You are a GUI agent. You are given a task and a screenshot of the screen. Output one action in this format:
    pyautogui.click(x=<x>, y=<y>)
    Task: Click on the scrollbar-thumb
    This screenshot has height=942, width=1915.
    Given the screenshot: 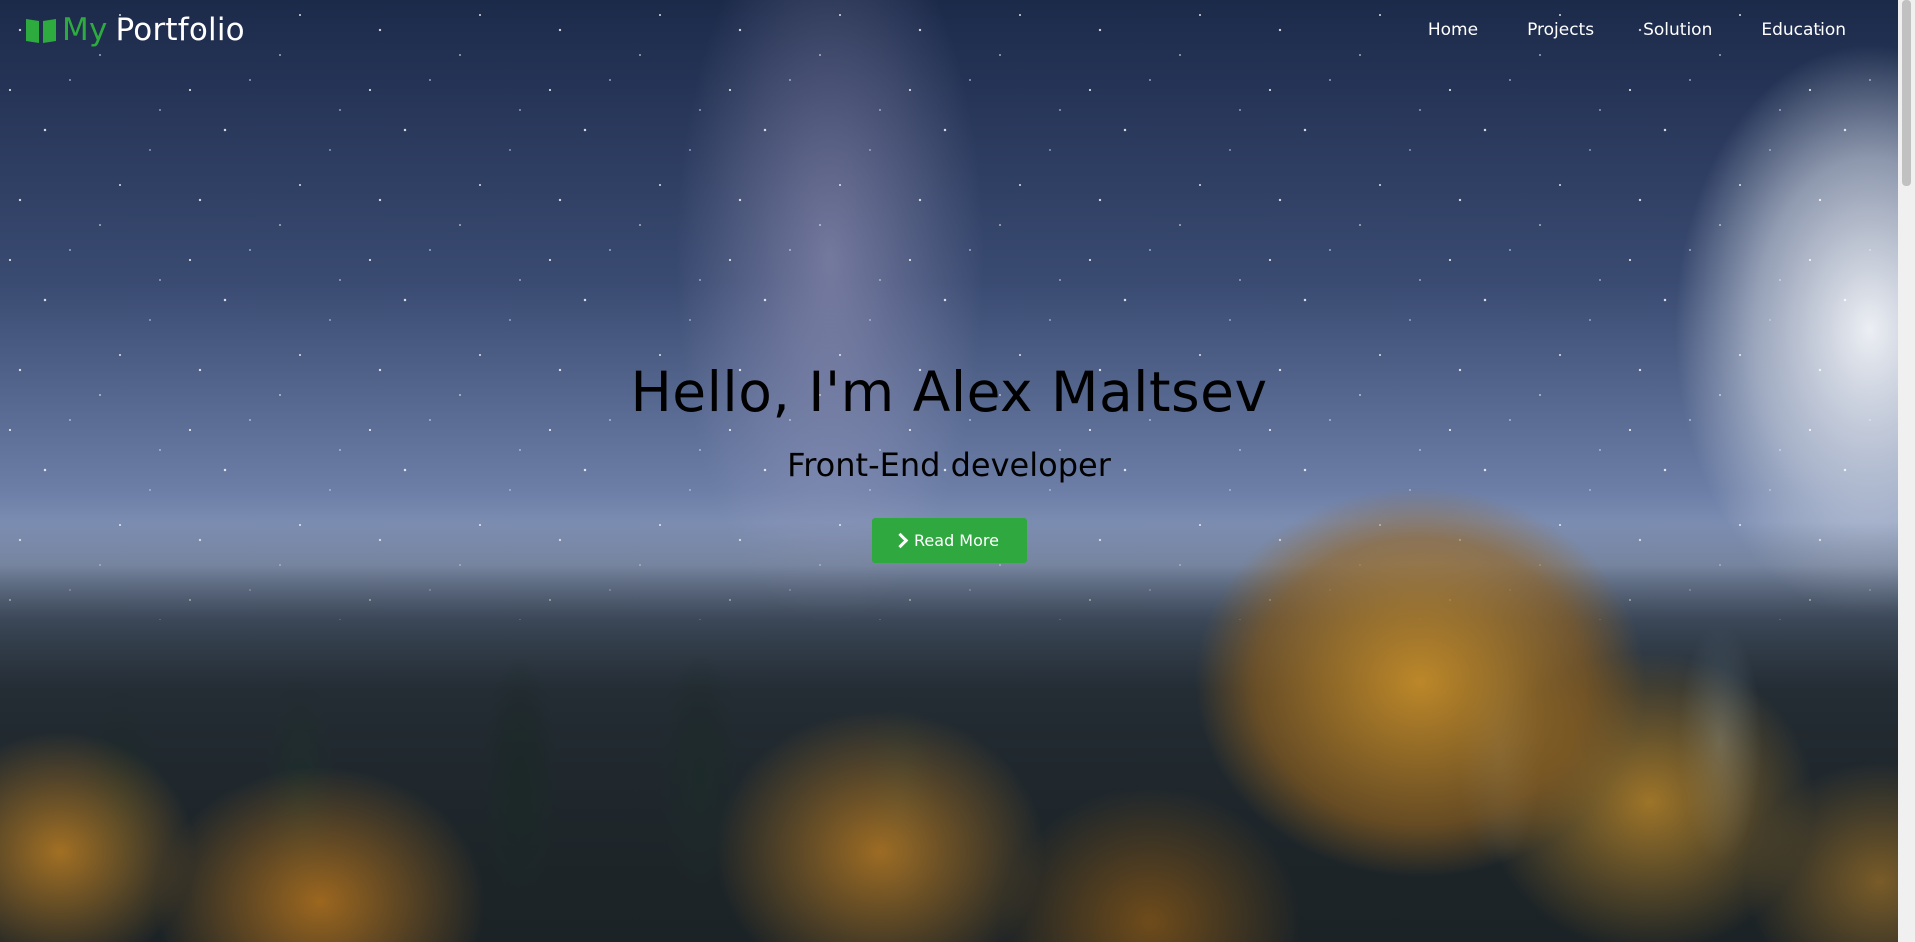 What is the action you would take?
    pyautogui.click(x=1906, y=93)
    